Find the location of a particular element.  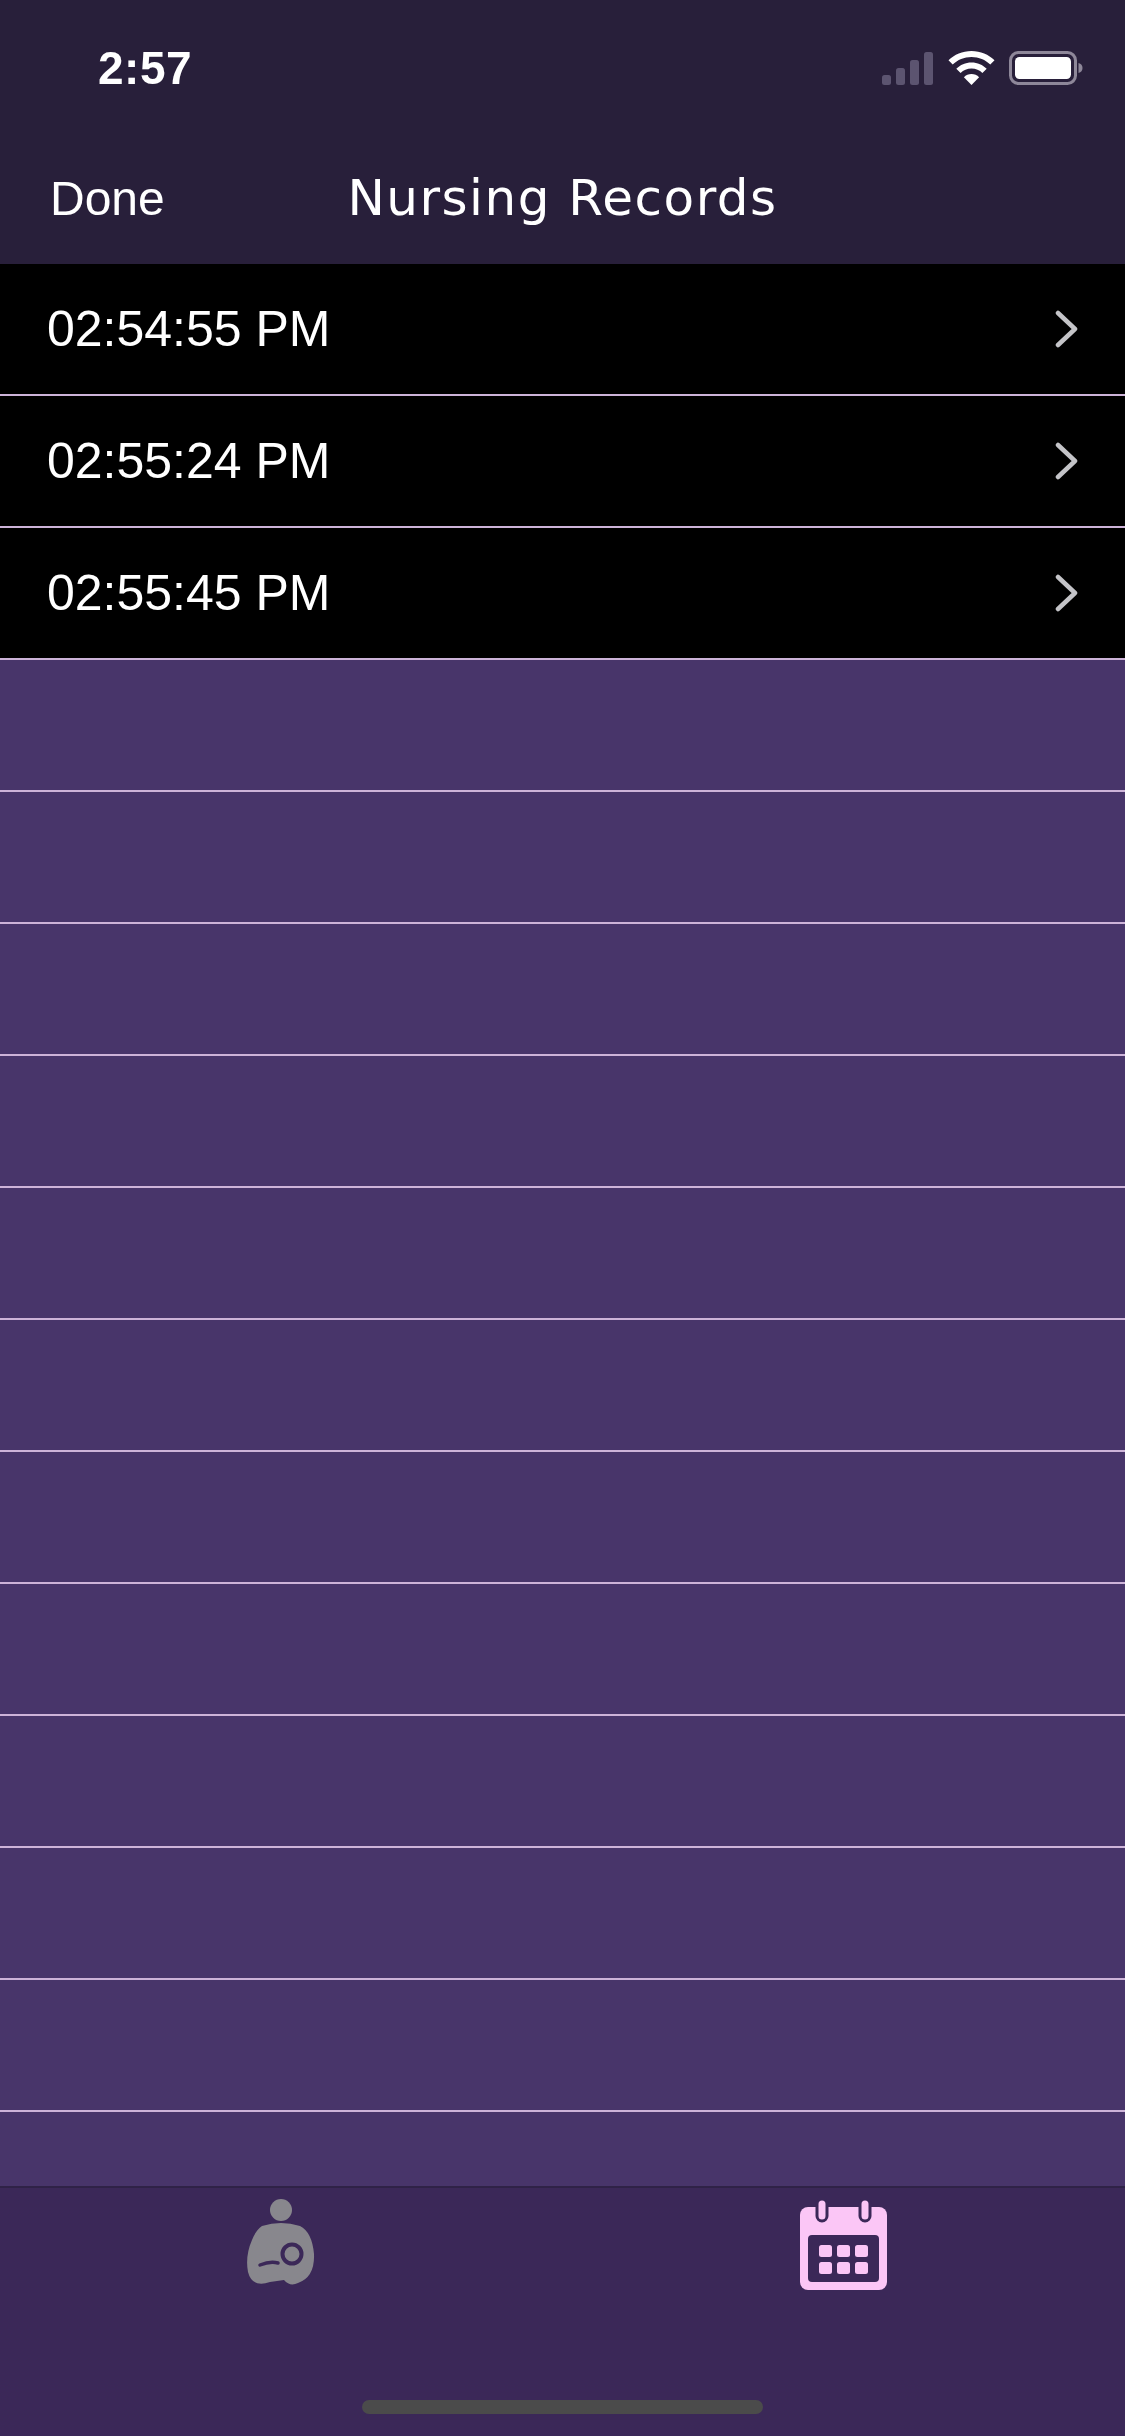

record-row: 02:55:24 PM is located at coordinates (562, 462).